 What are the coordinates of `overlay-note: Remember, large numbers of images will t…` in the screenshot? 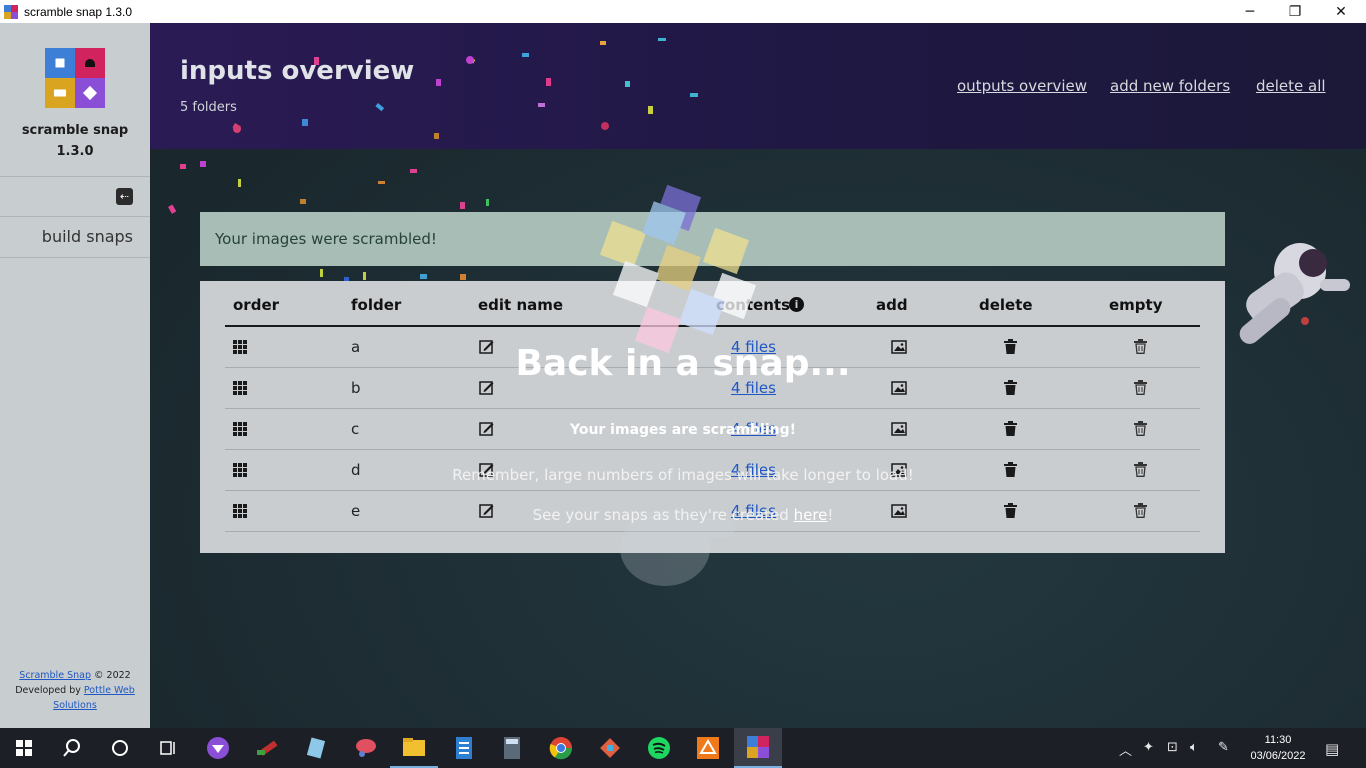 It's located at (683, 475).